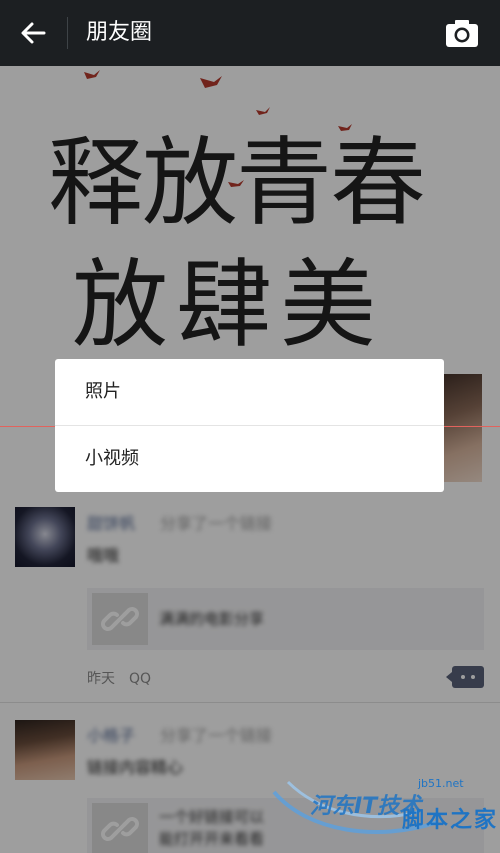  Describe the element at coordinates (450, 820) in the screenshot. I see `watermark-text: 脚本之家` at that location.